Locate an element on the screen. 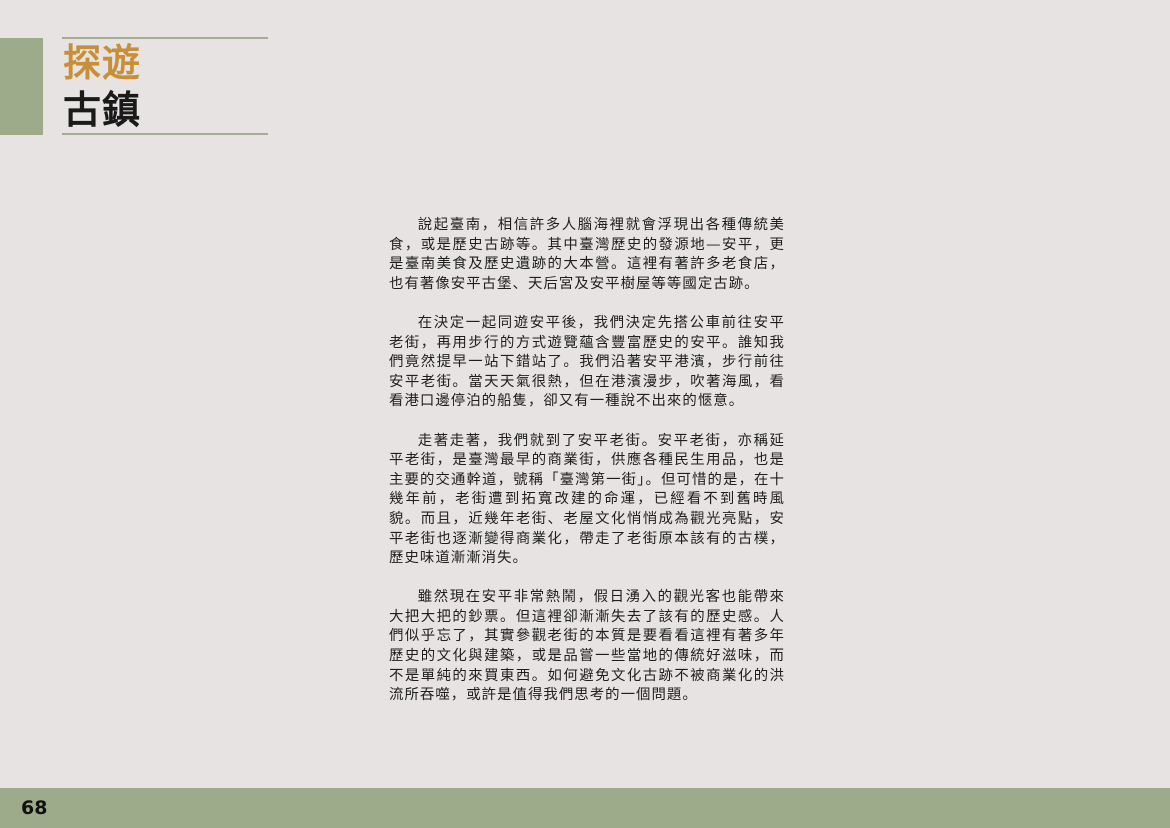 The height and width of the screenshot is (828, 1170). page-number: 68 is located at coordinates (34, 808).